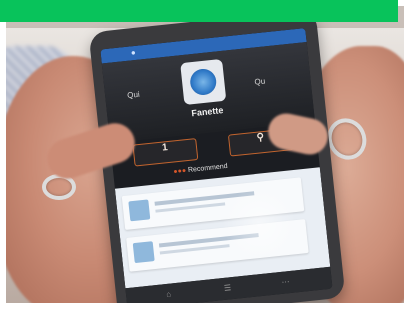 This screenshot has height=309, width=410. I want to click on wifi-icon: ●, so click(133, 52).